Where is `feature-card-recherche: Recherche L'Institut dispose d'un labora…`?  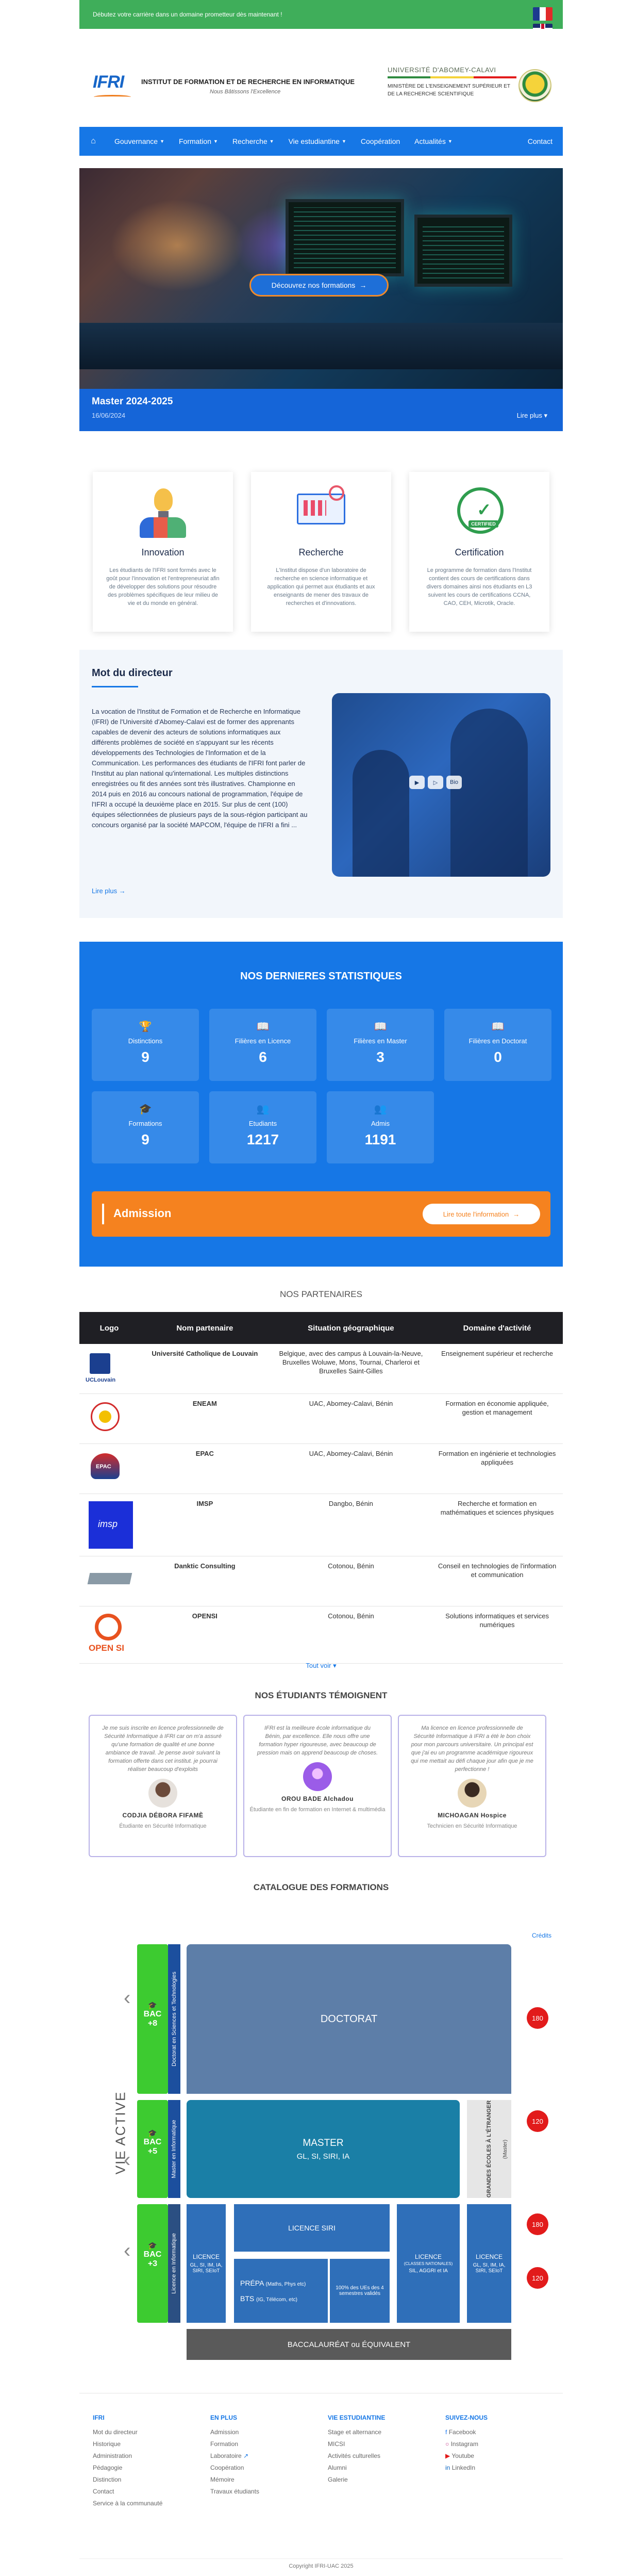 feature-card-recherche: Recherche L'Institut dispose d'un labora… is located at coordinates (321, 552).